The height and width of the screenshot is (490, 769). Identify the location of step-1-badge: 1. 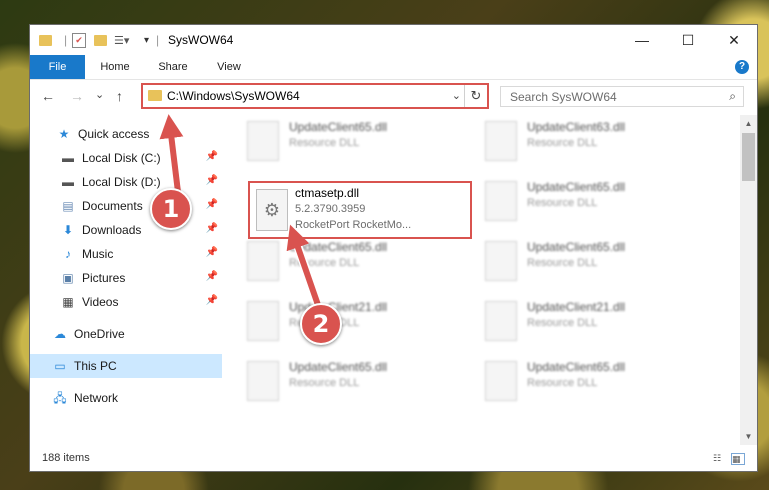
(171, 209).